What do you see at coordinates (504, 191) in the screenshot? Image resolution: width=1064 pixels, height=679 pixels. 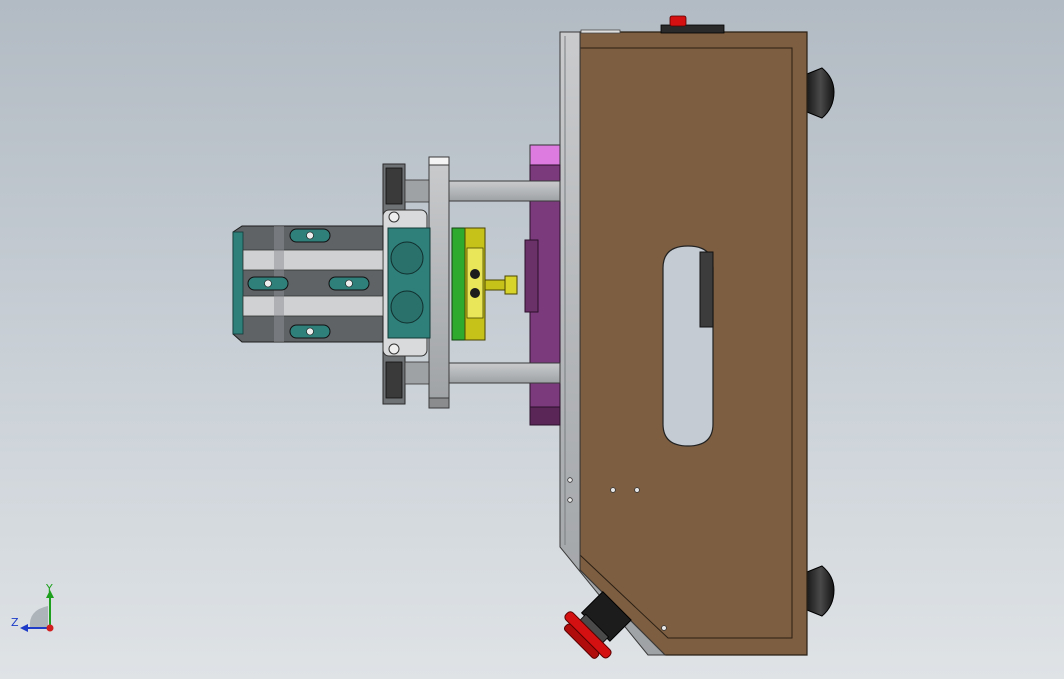 I see `guide-rod-top` at bounding box center [504, 191].